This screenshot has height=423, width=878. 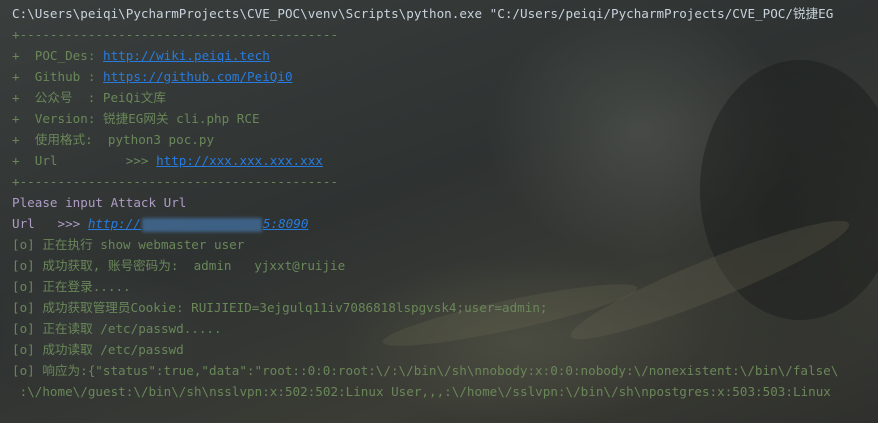 What do you see at coordinates (128, 244) in the screenshot?
I see `output-line: [o] 正在执行 show webmaster user` at bounding box center [128, 244].